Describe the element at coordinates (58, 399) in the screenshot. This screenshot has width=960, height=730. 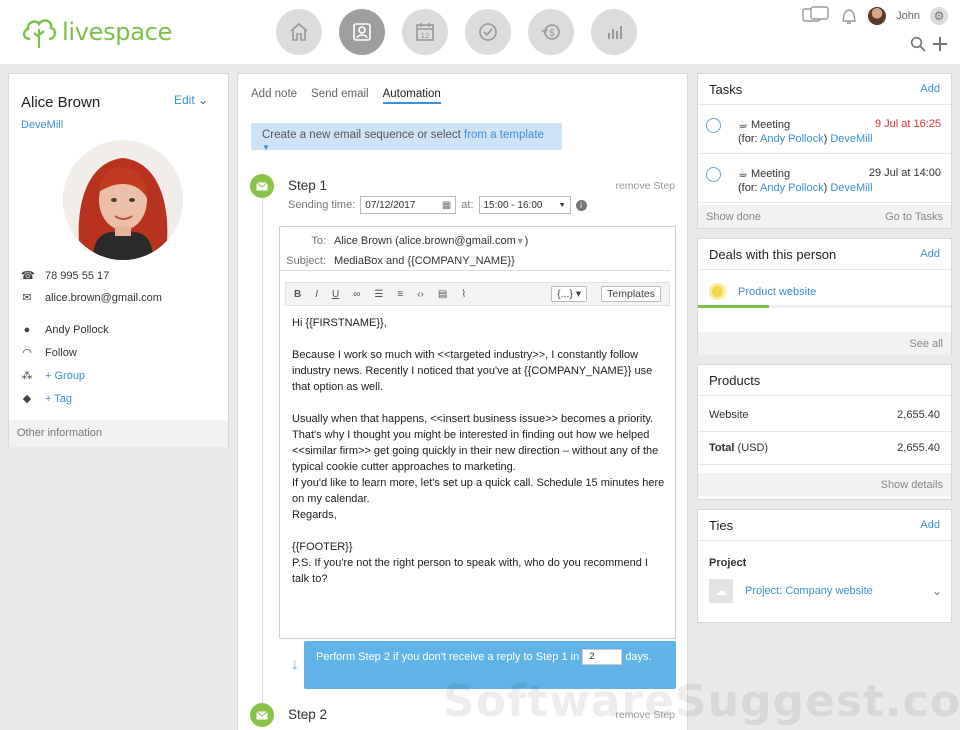
I see `add-tag-link: + Tag` at that location.